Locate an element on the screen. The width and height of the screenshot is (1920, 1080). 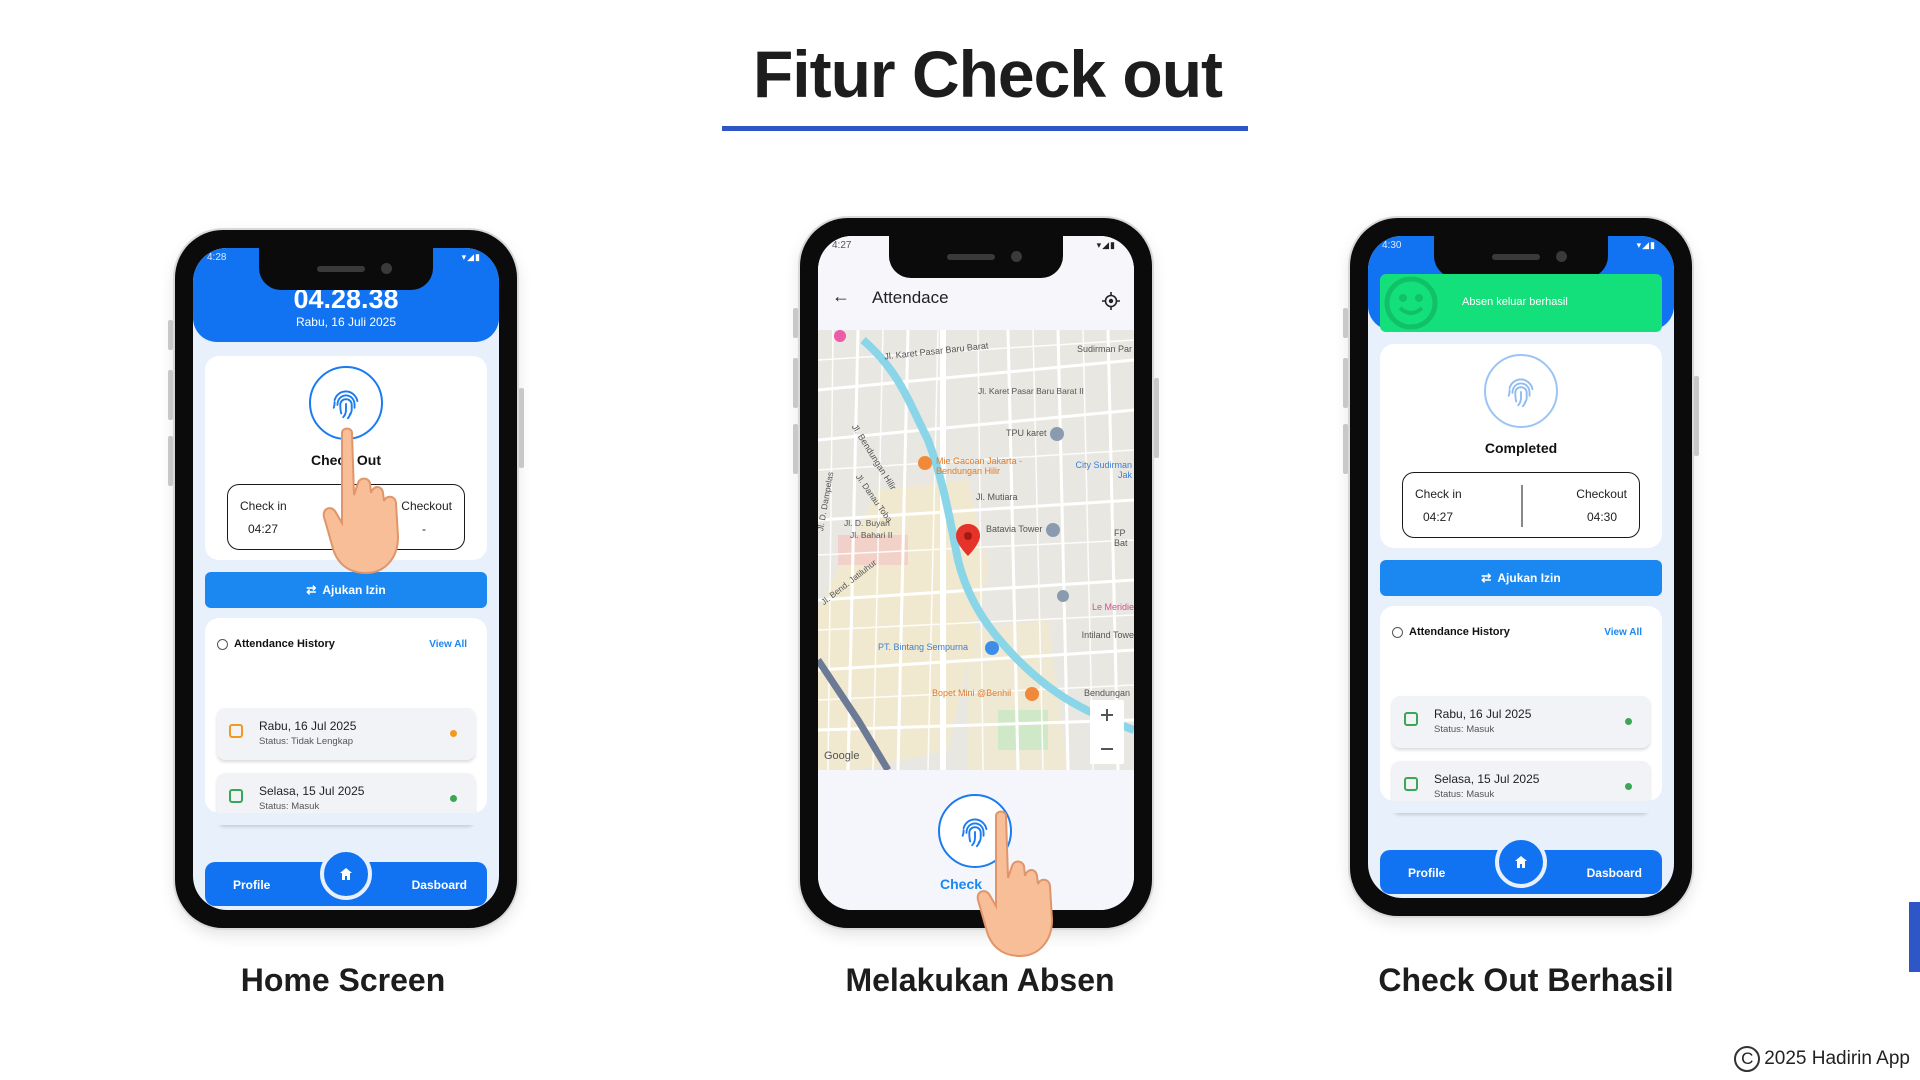
google-logo: Google is located at coordinates (842, 756).